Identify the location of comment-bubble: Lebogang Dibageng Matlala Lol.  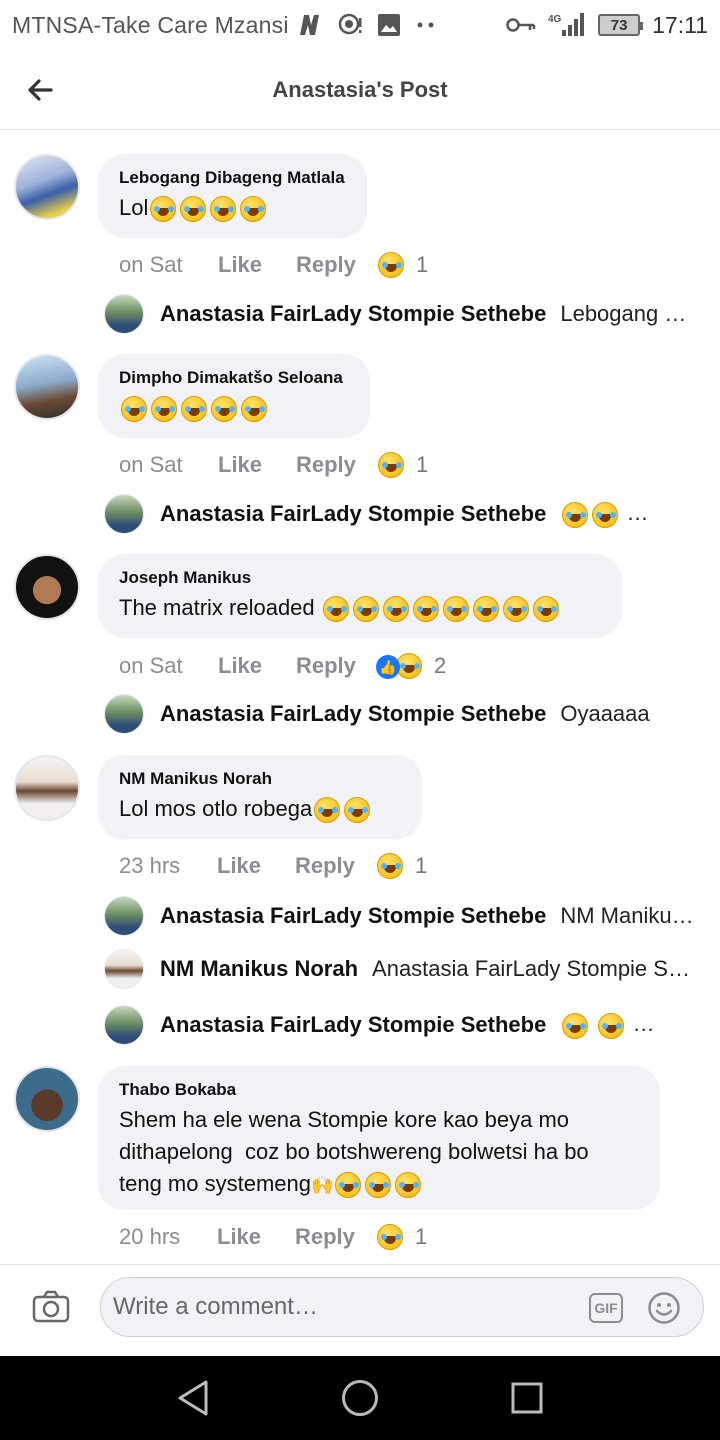
(232, 196).